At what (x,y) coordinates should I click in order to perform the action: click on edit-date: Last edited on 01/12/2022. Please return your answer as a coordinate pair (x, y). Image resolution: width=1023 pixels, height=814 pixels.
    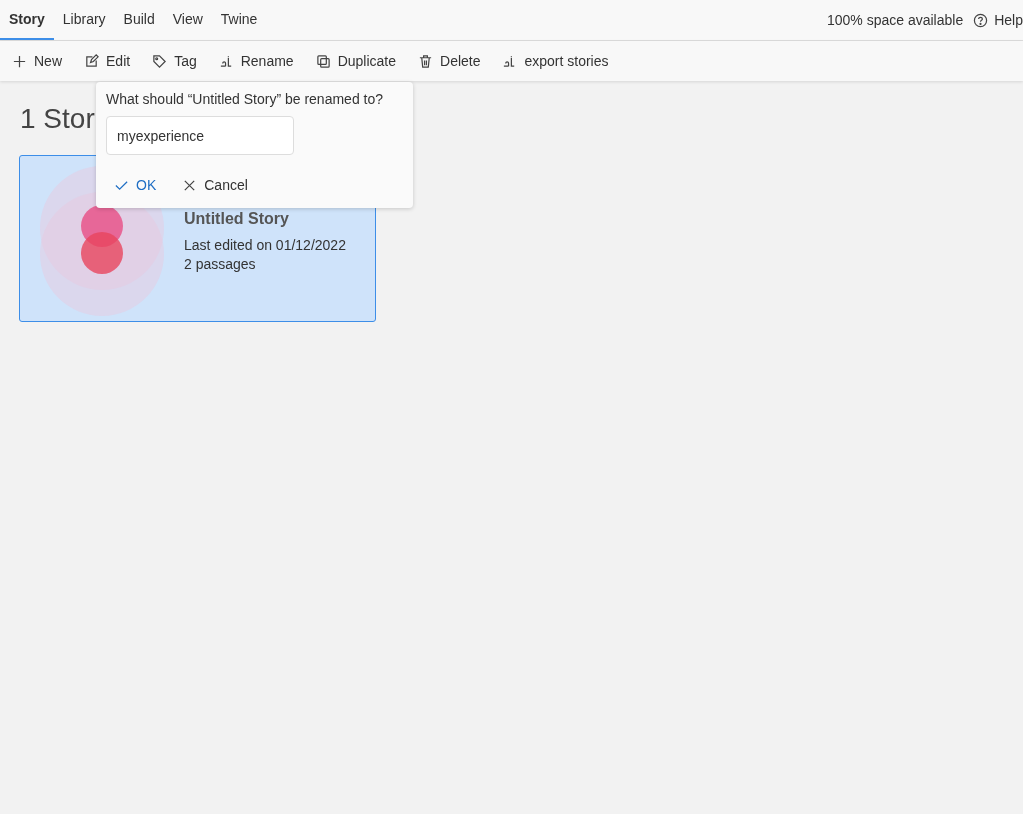
    Looking at the image, I should click on (265, 245).